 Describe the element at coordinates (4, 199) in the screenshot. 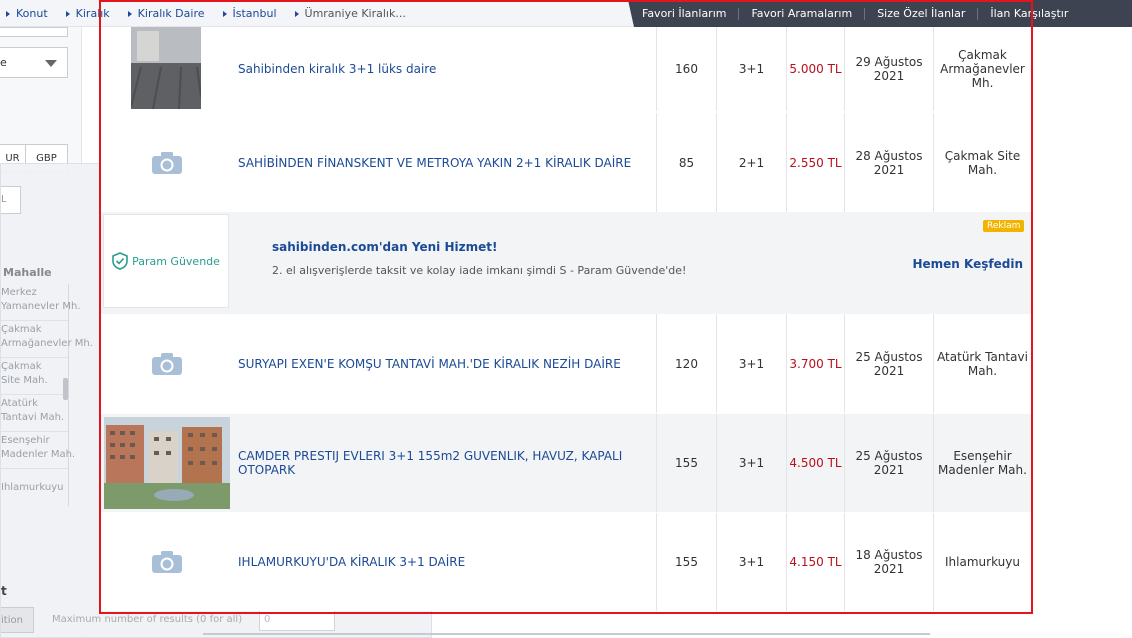

I see `currency-input-placeholder: L` at that location.